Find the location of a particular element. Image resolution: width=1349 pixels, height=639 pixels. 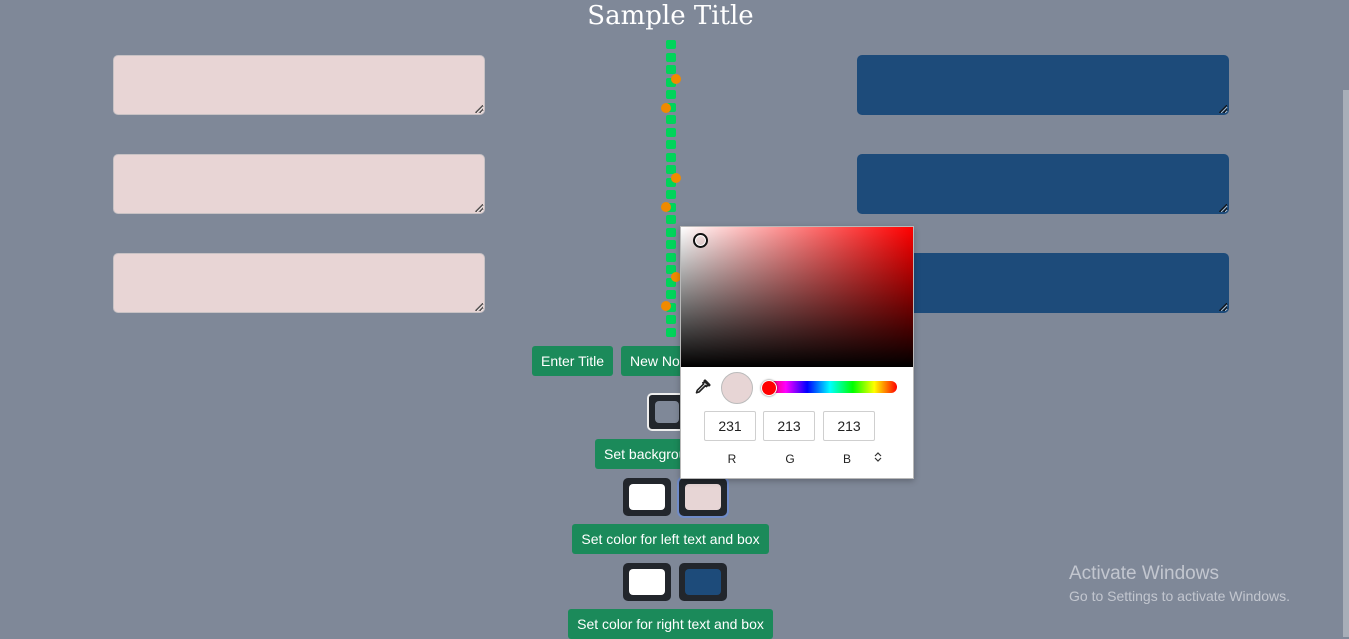

right-text-color-swatch is located at coordinates (647, 582).